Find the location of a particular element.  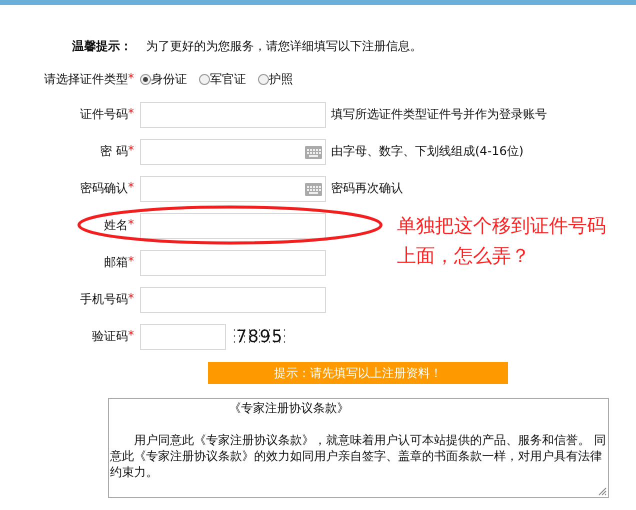

notice-text: 为了更好的为您服务，请您详细填写以下注册信息。 is located at coordinates (284, 46).